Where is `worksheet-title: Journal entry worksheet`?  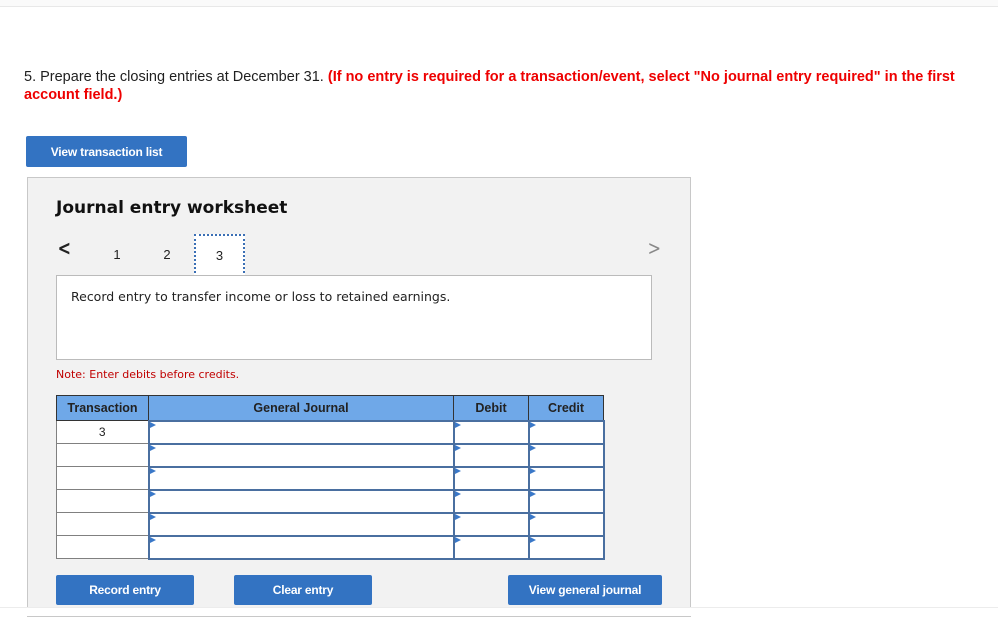 worksheet-title: Journal entry worksheet is located at coordinates (172, 208).